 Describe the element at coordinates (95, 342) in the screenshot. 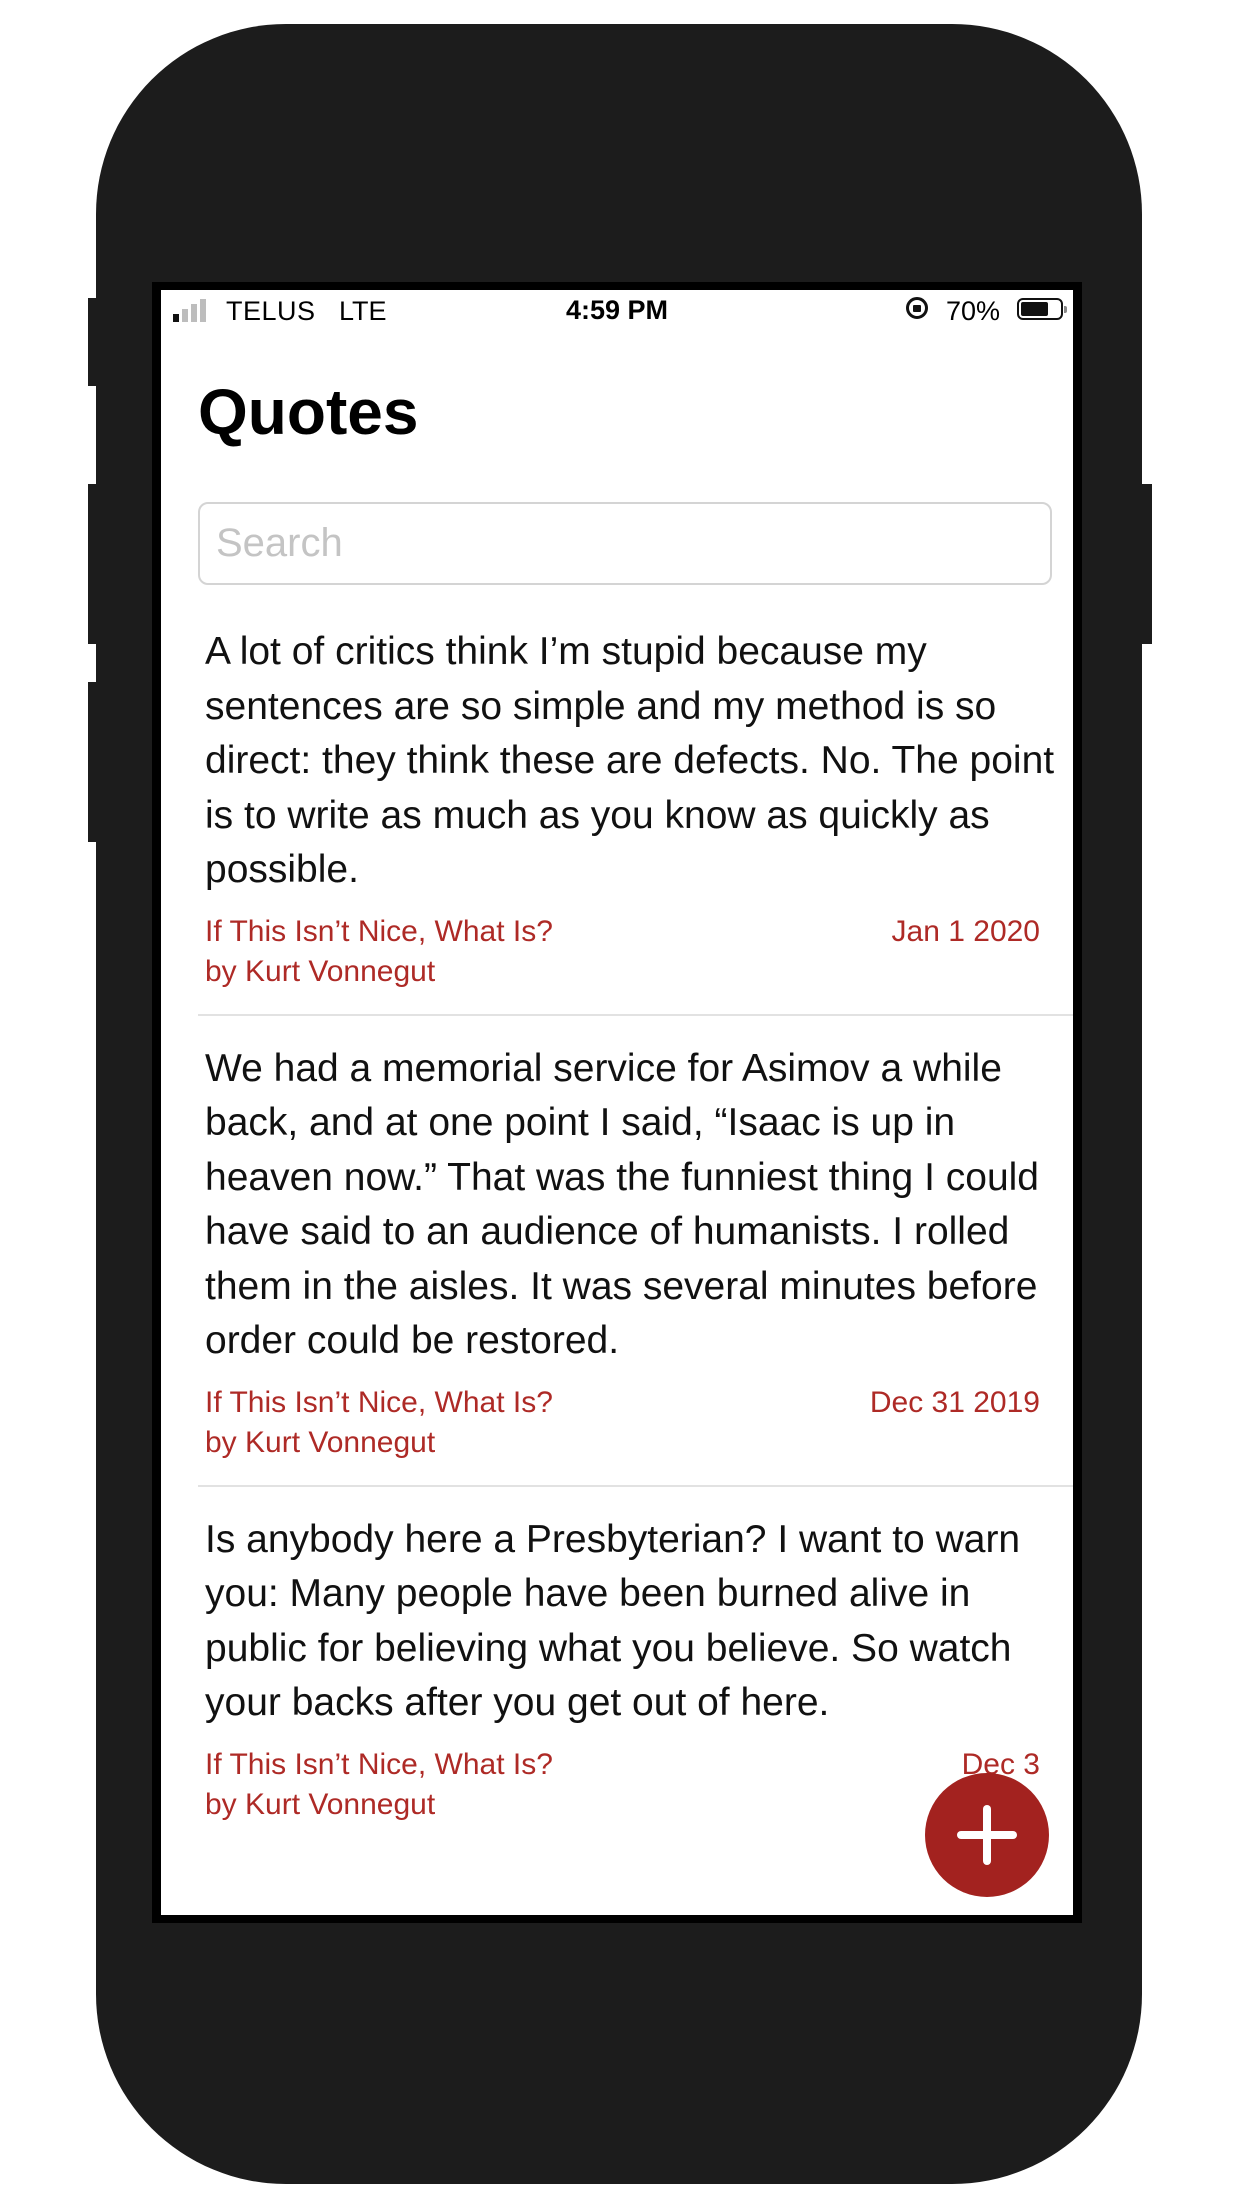

I see `mute-switch` at that location.